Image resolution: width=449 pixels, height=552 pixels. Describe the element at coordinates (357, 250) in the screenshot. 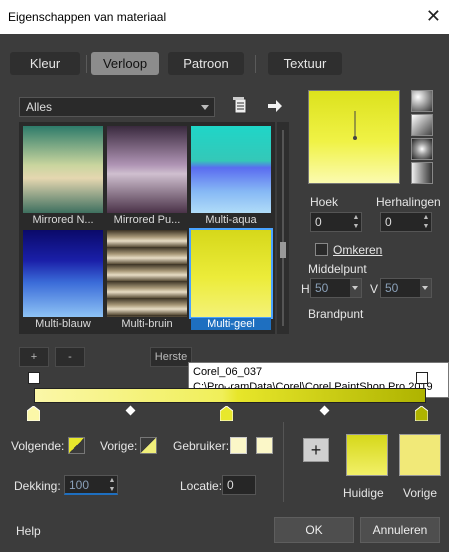

I see `omkeren-label: Omkeren` at that location.